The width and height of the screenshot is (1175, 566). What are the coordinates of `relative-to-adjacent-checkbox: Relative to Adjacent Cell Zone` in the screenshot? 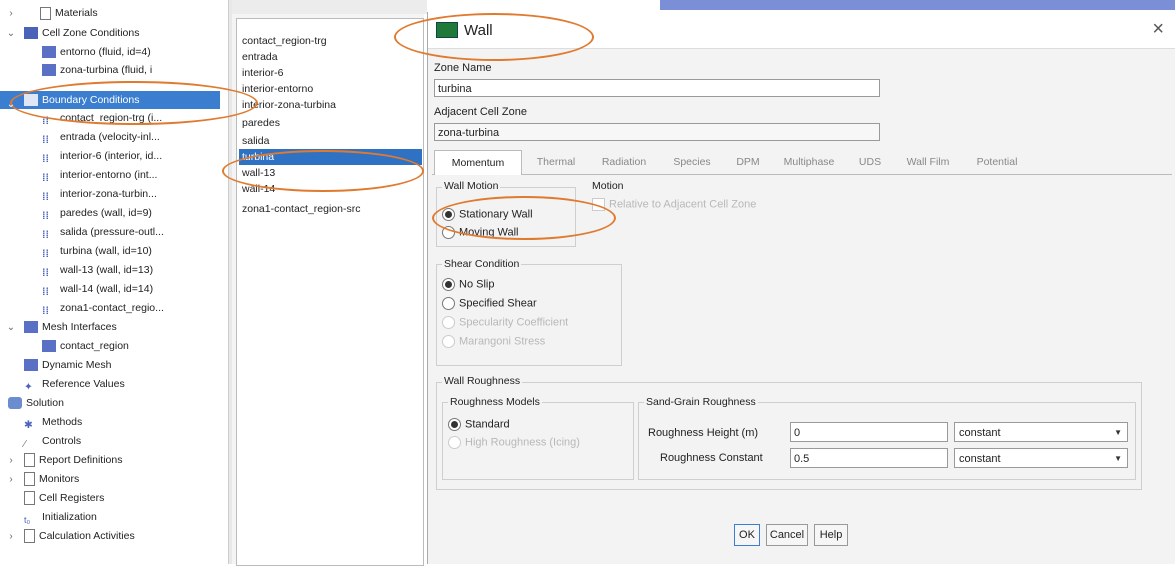 It's located at (674, 204).